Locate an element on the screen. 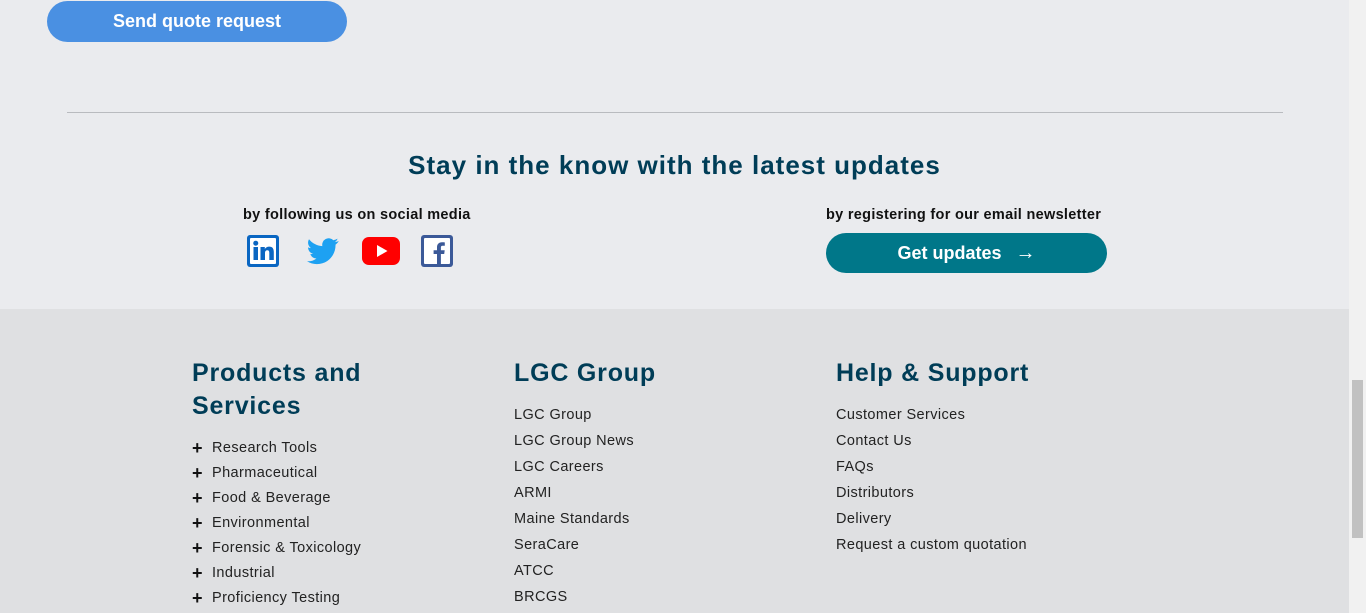 This screenshot has width=1366, height=613. footer-products-item: + Forensic & Toxicology is located at coordinates (322, 551).